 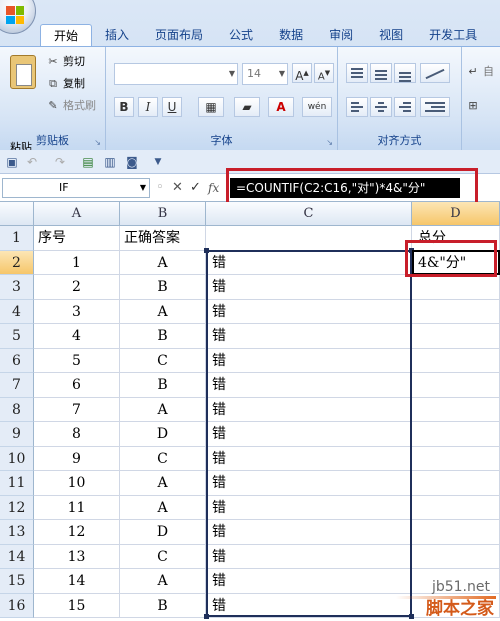 I want to click on row-header-4: 4, so click(x=17, y=311).